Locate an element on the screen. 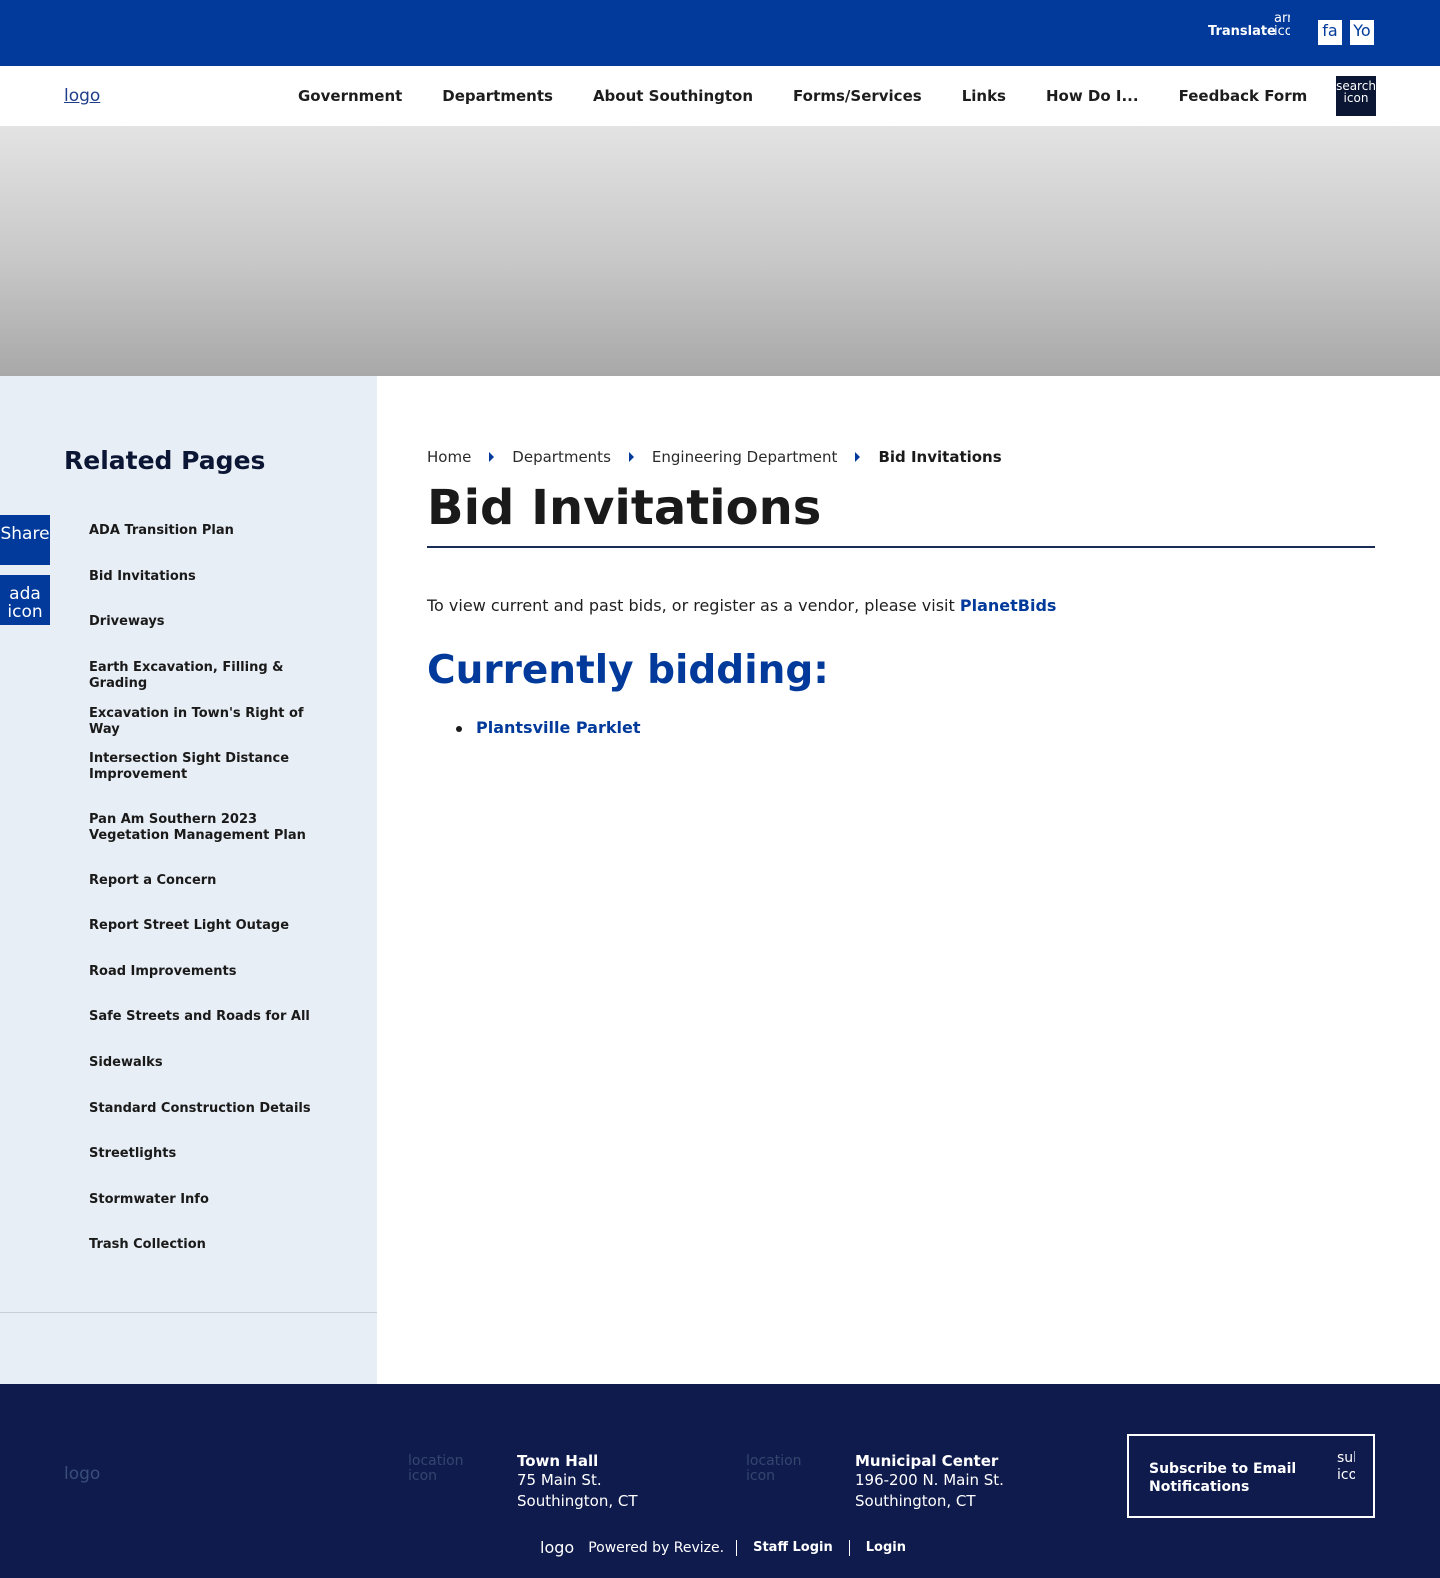 The height and width of the screenshot is (1578, 1440). staff-login-link: Staff Login is located at coordinates (793, 1547).